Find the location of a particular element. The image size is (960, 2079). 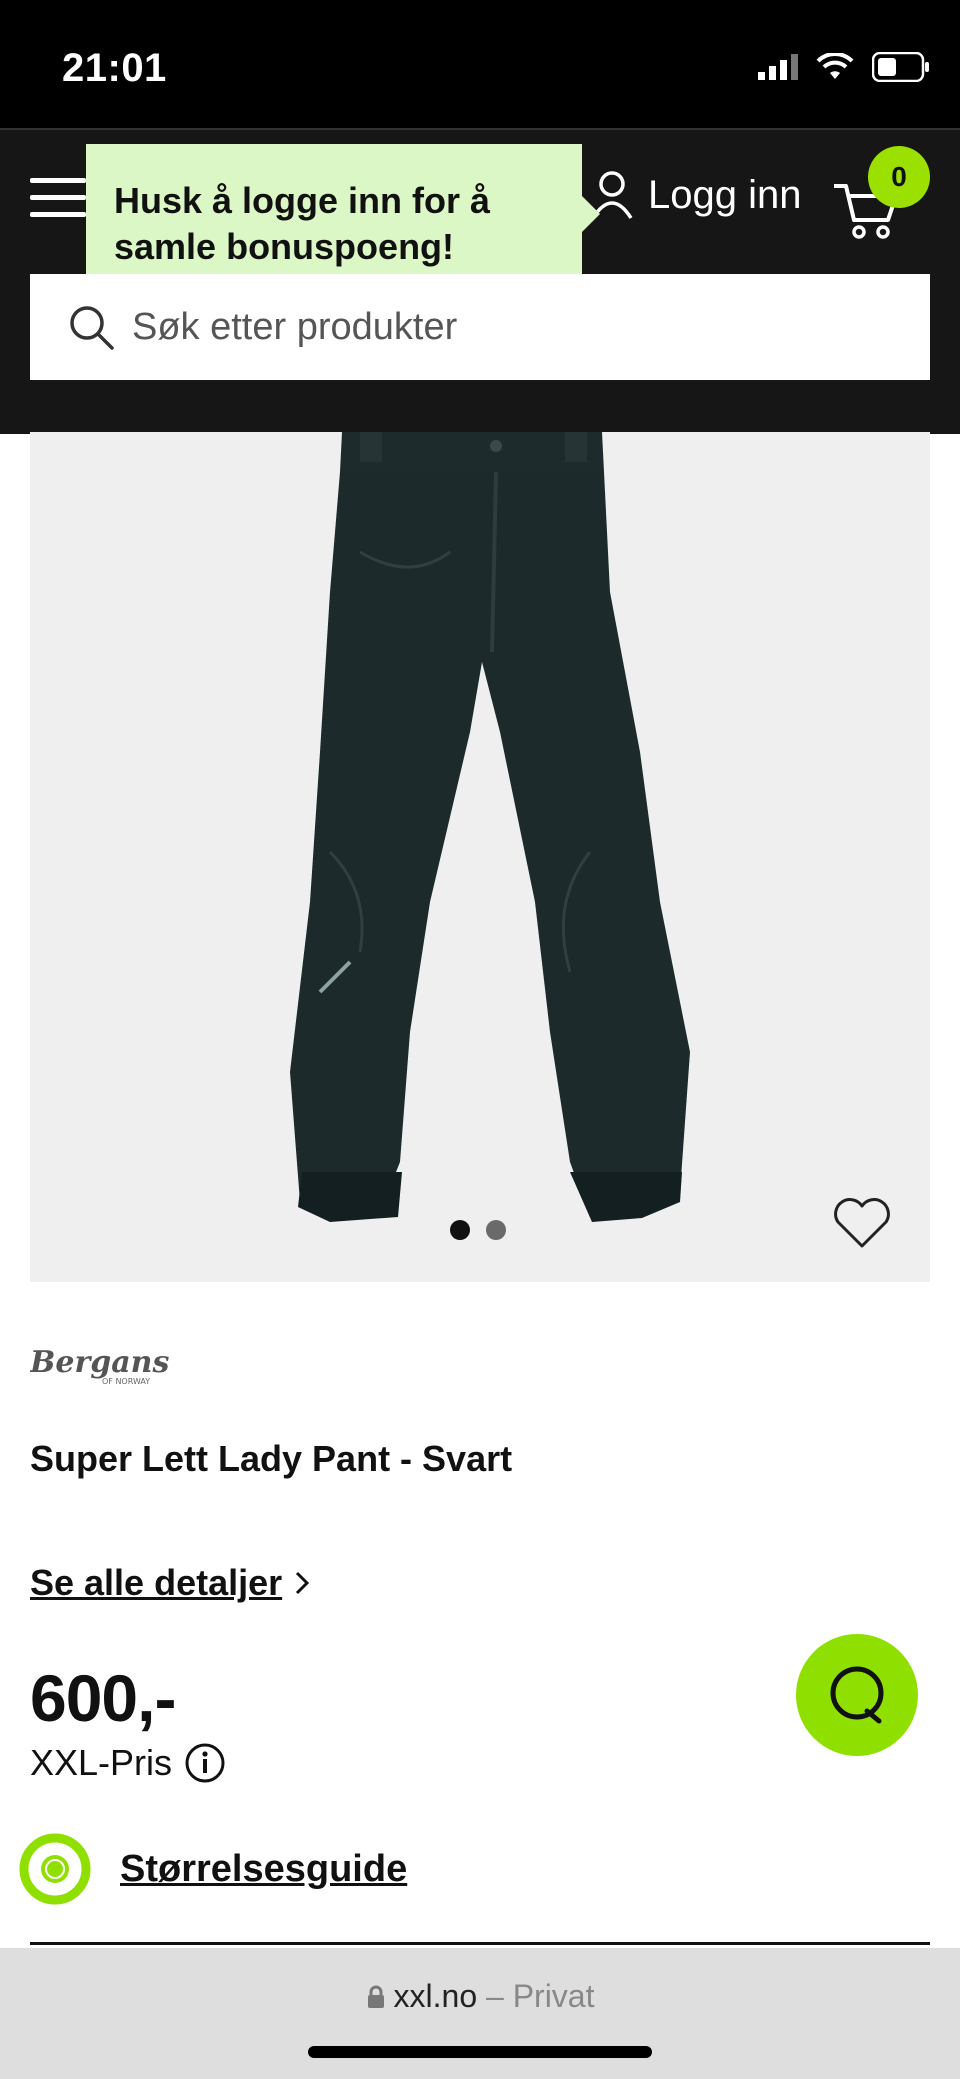

login-button: Logg inn is located at coordinates (695, 195).